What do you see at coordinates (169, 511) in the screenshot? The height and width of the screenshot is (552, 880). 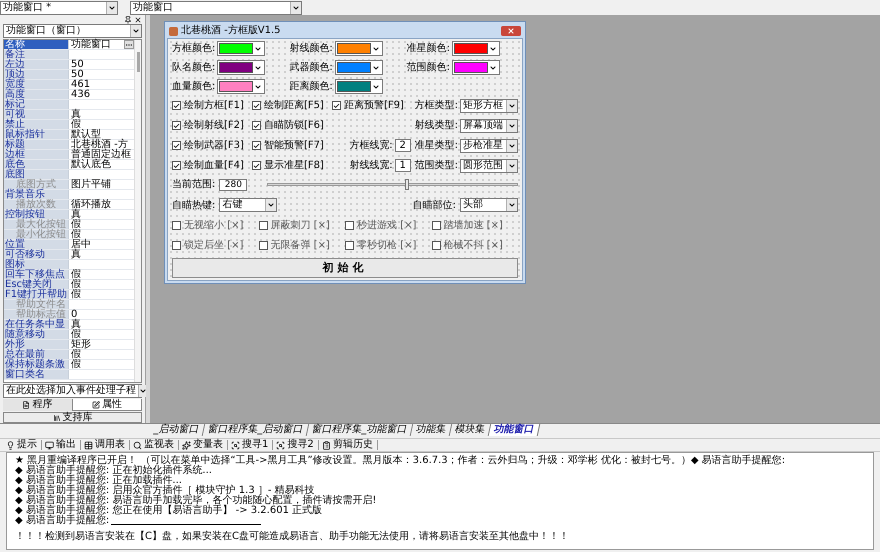 I see `output-line: ◆ 易语言助手提醒您: 您正在使用【易语言助手】 -> 3.2.601 正式版` at bounding box center [169, 511].